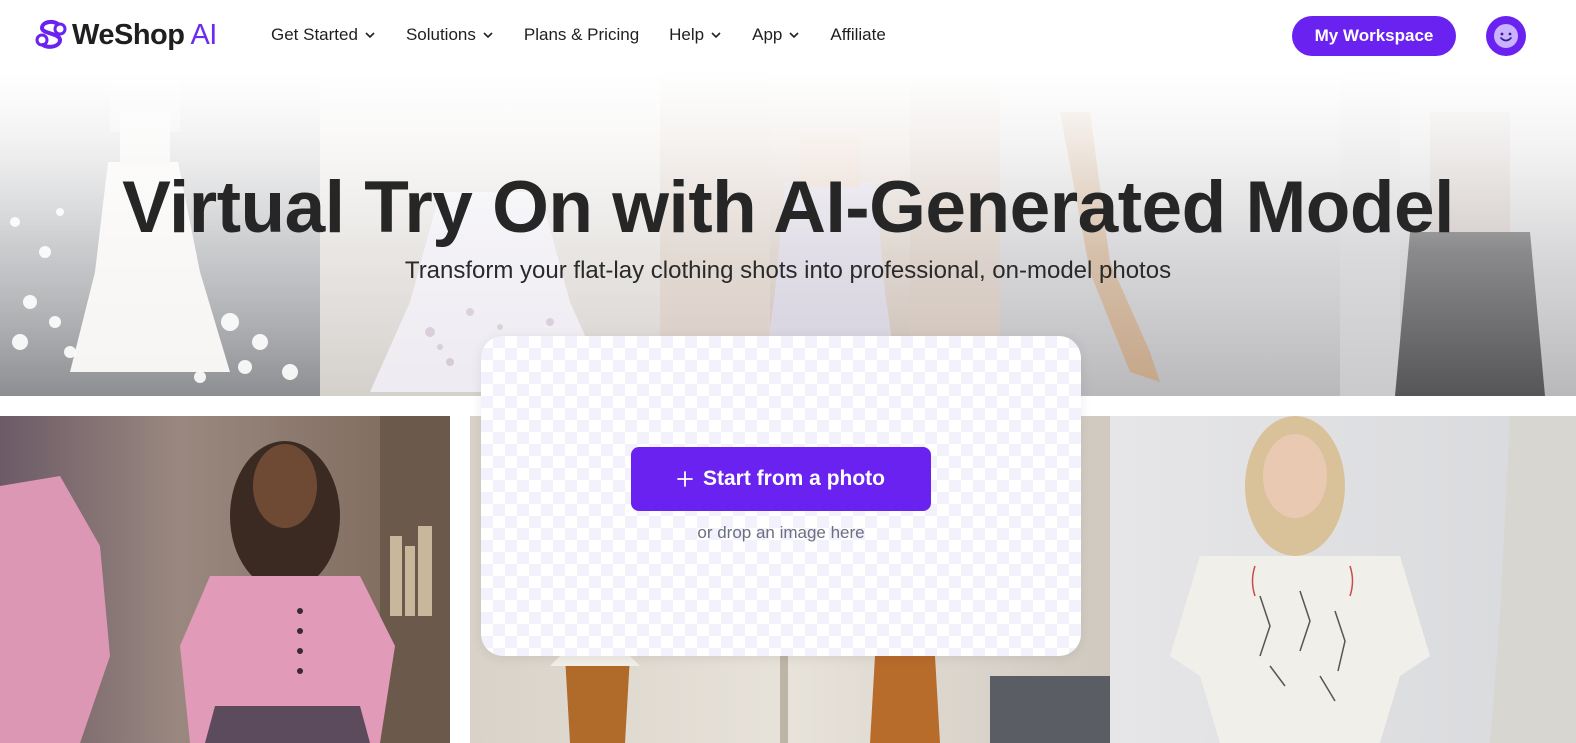 The height and width of the screenshot is (743, 1576). Describe the element at coordinates (203, 34) in the screenshot. I see `brand-suffix: AI` at that location.